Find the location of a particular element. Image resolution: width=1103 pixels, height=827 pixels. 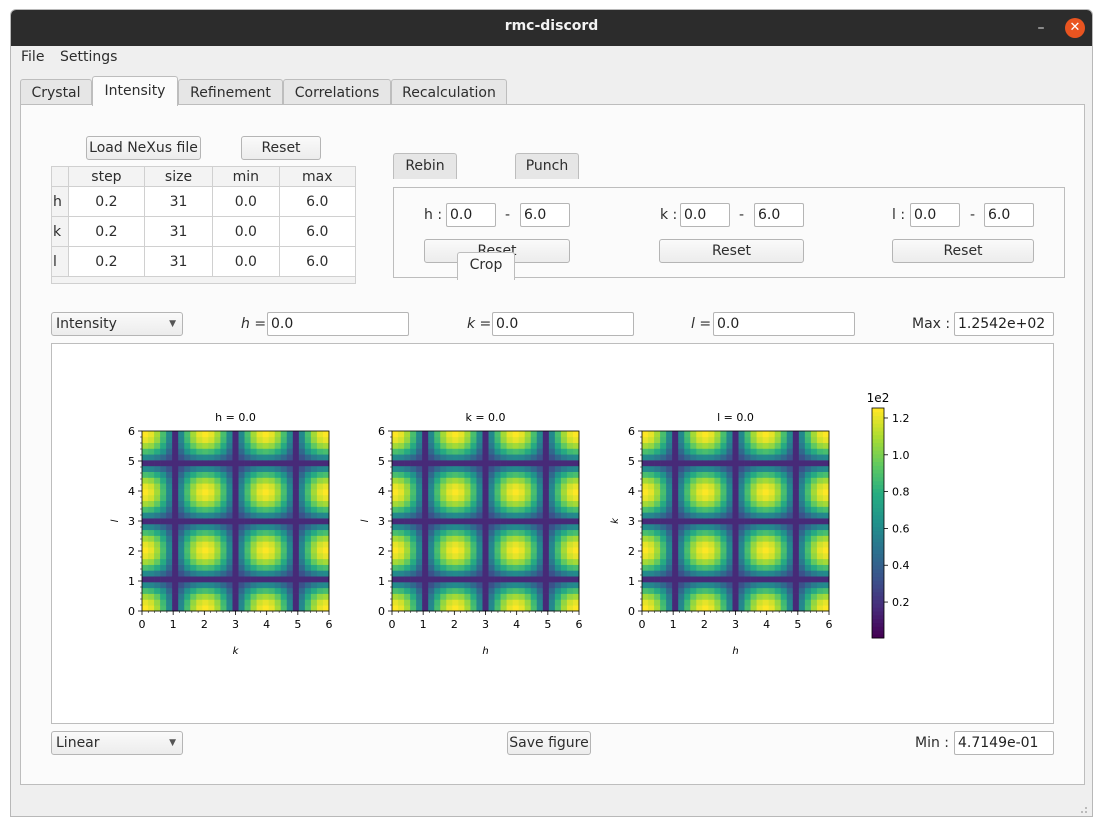

crop-l-max-input: 6.0 is located at coordinates (1009, 215).